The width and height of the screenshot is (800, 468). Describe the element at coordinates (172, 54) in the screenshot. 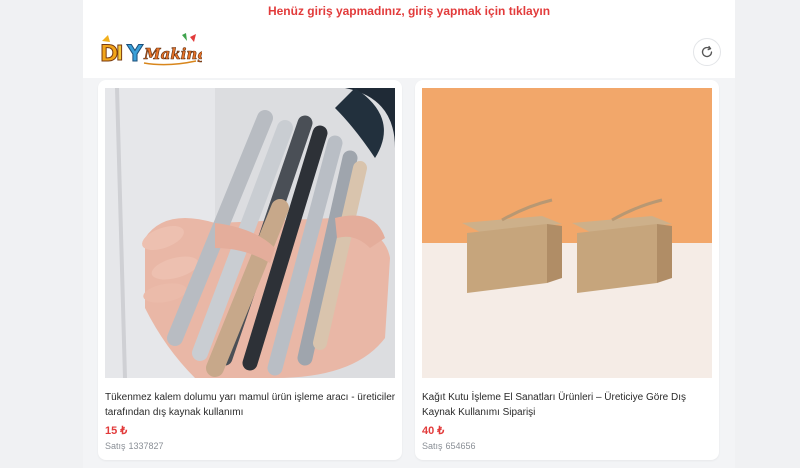

I see `svg-text: Making` at that location.